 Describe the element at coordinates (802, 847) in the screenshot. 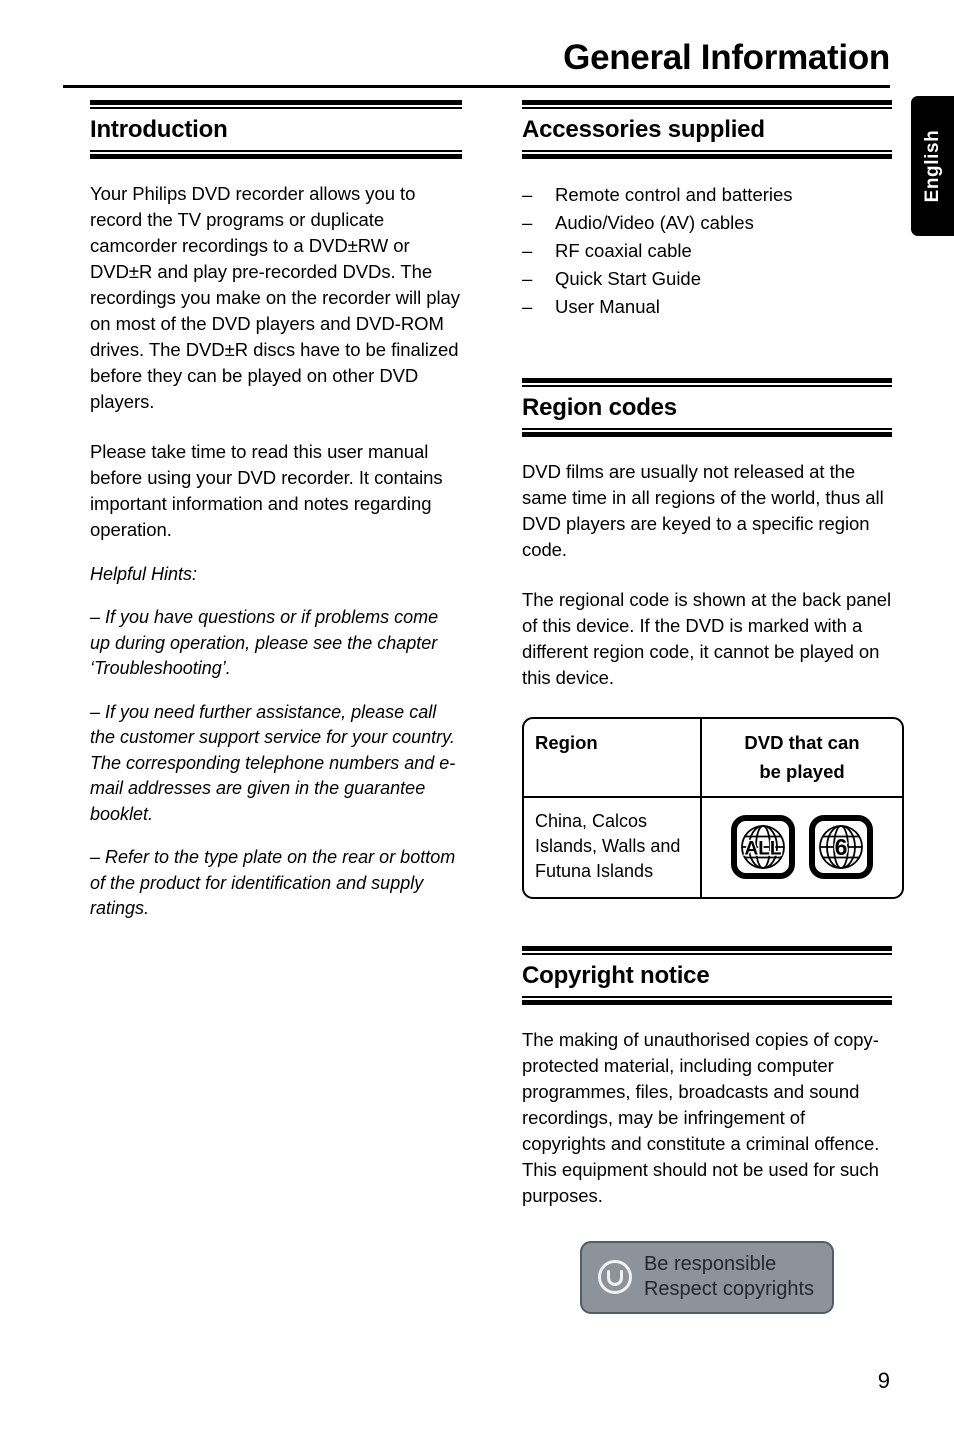

I see `table-cell-dvd-icons: ALL 6` at that location.